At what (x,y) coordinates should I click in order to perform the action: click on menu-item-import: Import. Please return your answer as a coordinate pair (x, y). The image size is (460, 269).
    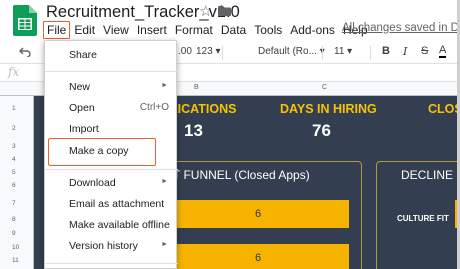
    Looking at the image, I should click on (111, 129).